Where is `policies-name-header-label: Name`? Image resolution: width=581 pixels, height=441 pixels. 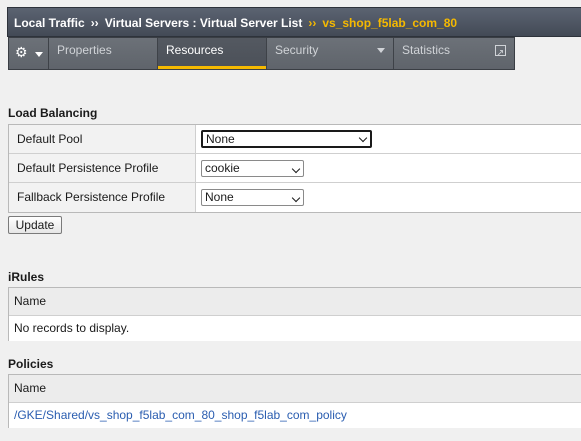
policies-name-header-label: Name is located at coordinates (30, 388).